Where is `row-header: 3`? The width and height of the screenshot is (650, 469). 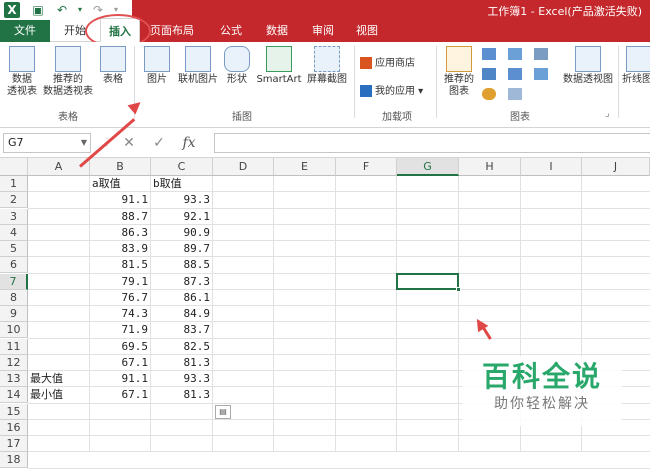
row-header: 3 is located at coordinates (14, 216).